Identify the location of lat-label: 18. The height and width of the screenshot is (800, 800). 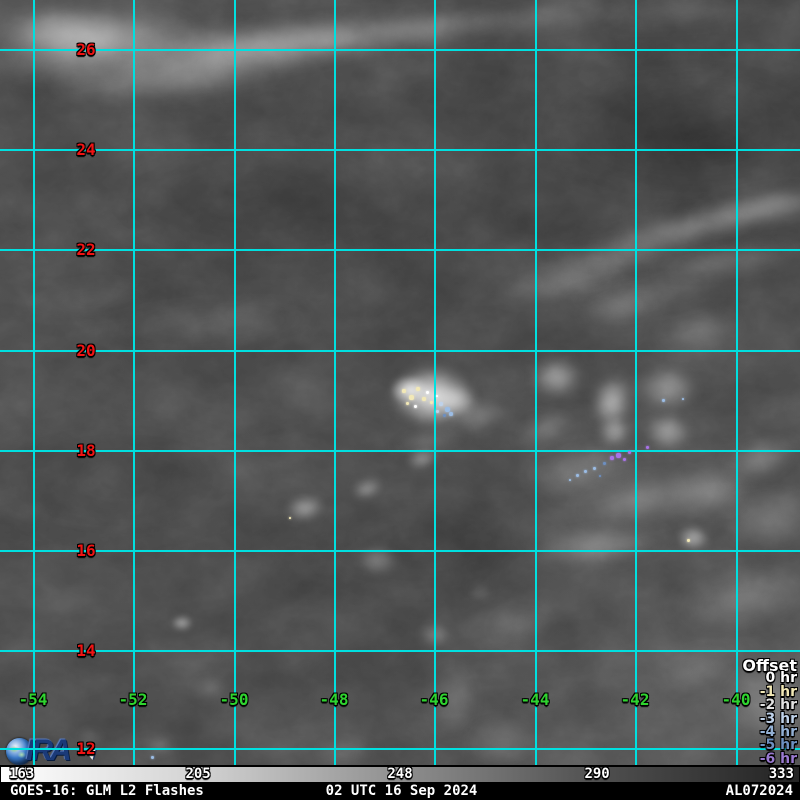
(86, 450).